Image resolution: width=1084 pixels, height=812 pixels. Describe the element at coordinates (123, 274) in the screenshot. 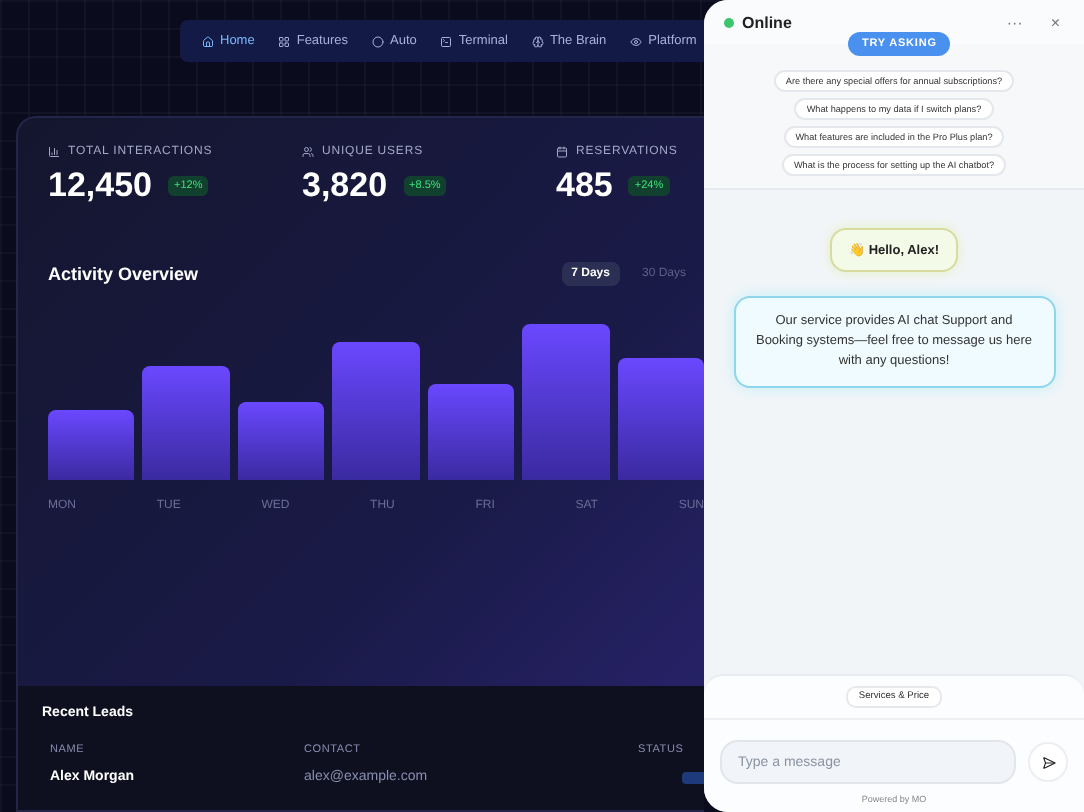

I see `chart-title: Activity Overview` at that location.